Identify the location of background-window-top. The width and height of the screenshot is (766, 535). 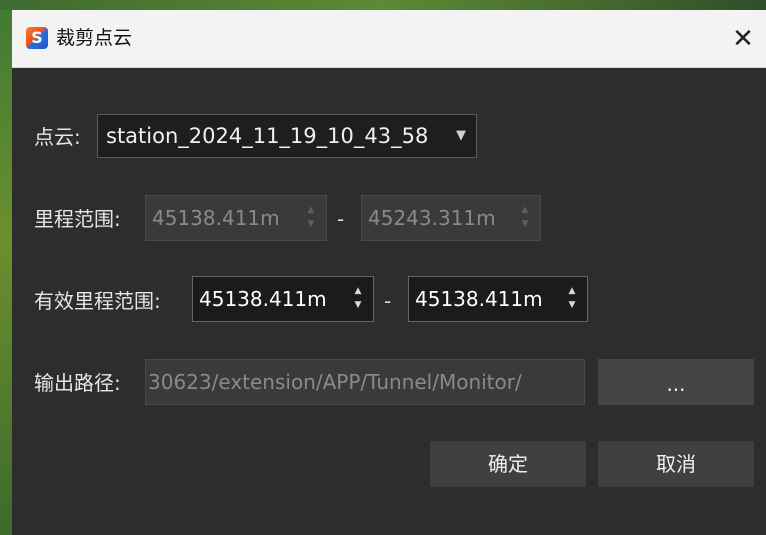
(383, 5).